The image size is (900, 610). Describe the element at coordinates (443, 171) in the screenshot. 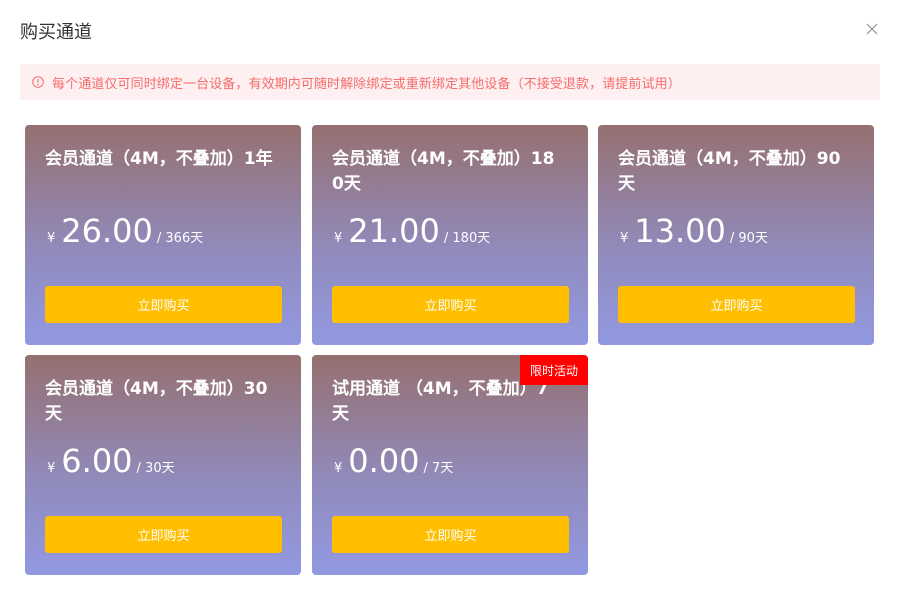

I see `plan-name: 会员通道（4M，不叠加）180天` at that location.